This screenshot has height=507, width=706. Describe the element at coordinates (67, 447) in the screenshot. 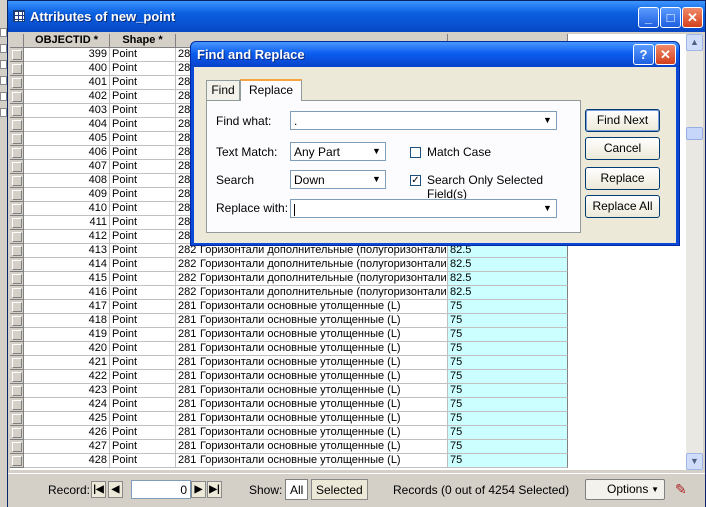

I see `cell-id: 427` at that location.